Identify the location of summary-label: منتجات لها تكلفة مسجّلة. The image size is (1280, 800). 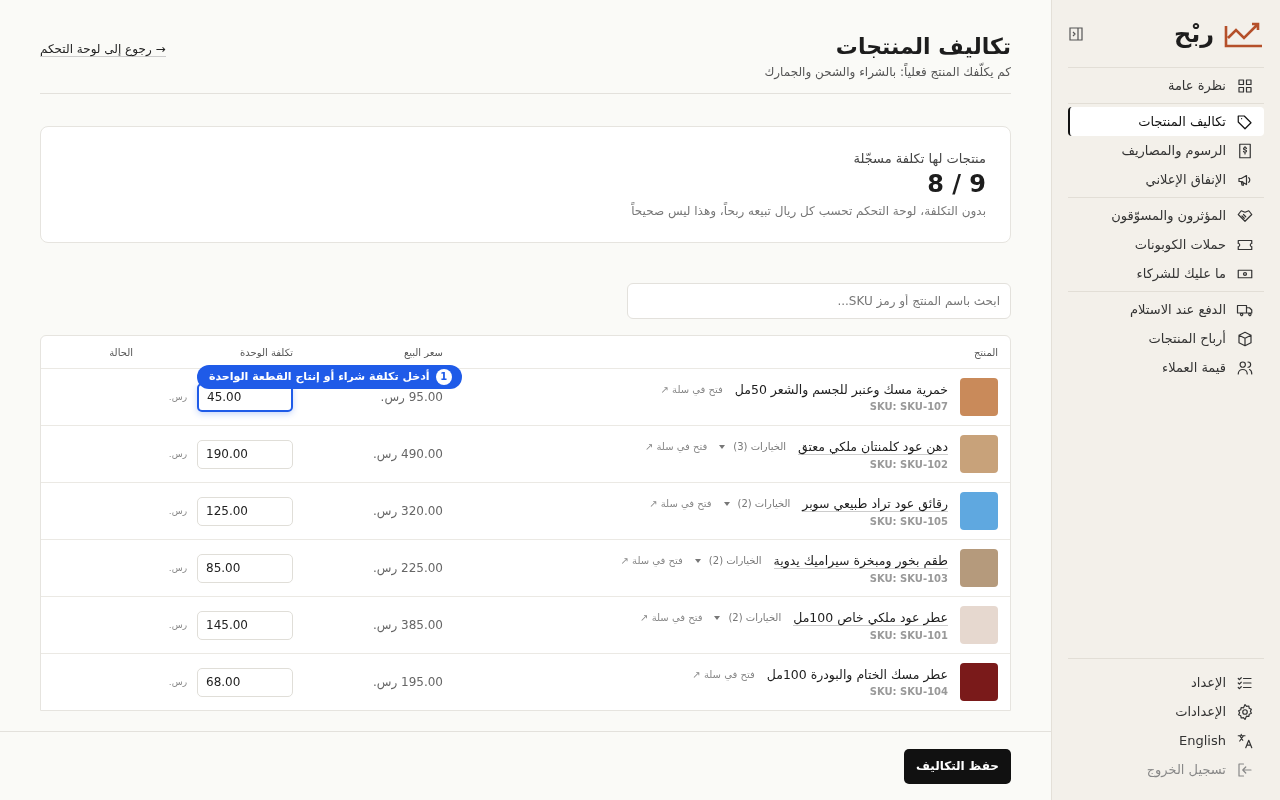
(919, 158).